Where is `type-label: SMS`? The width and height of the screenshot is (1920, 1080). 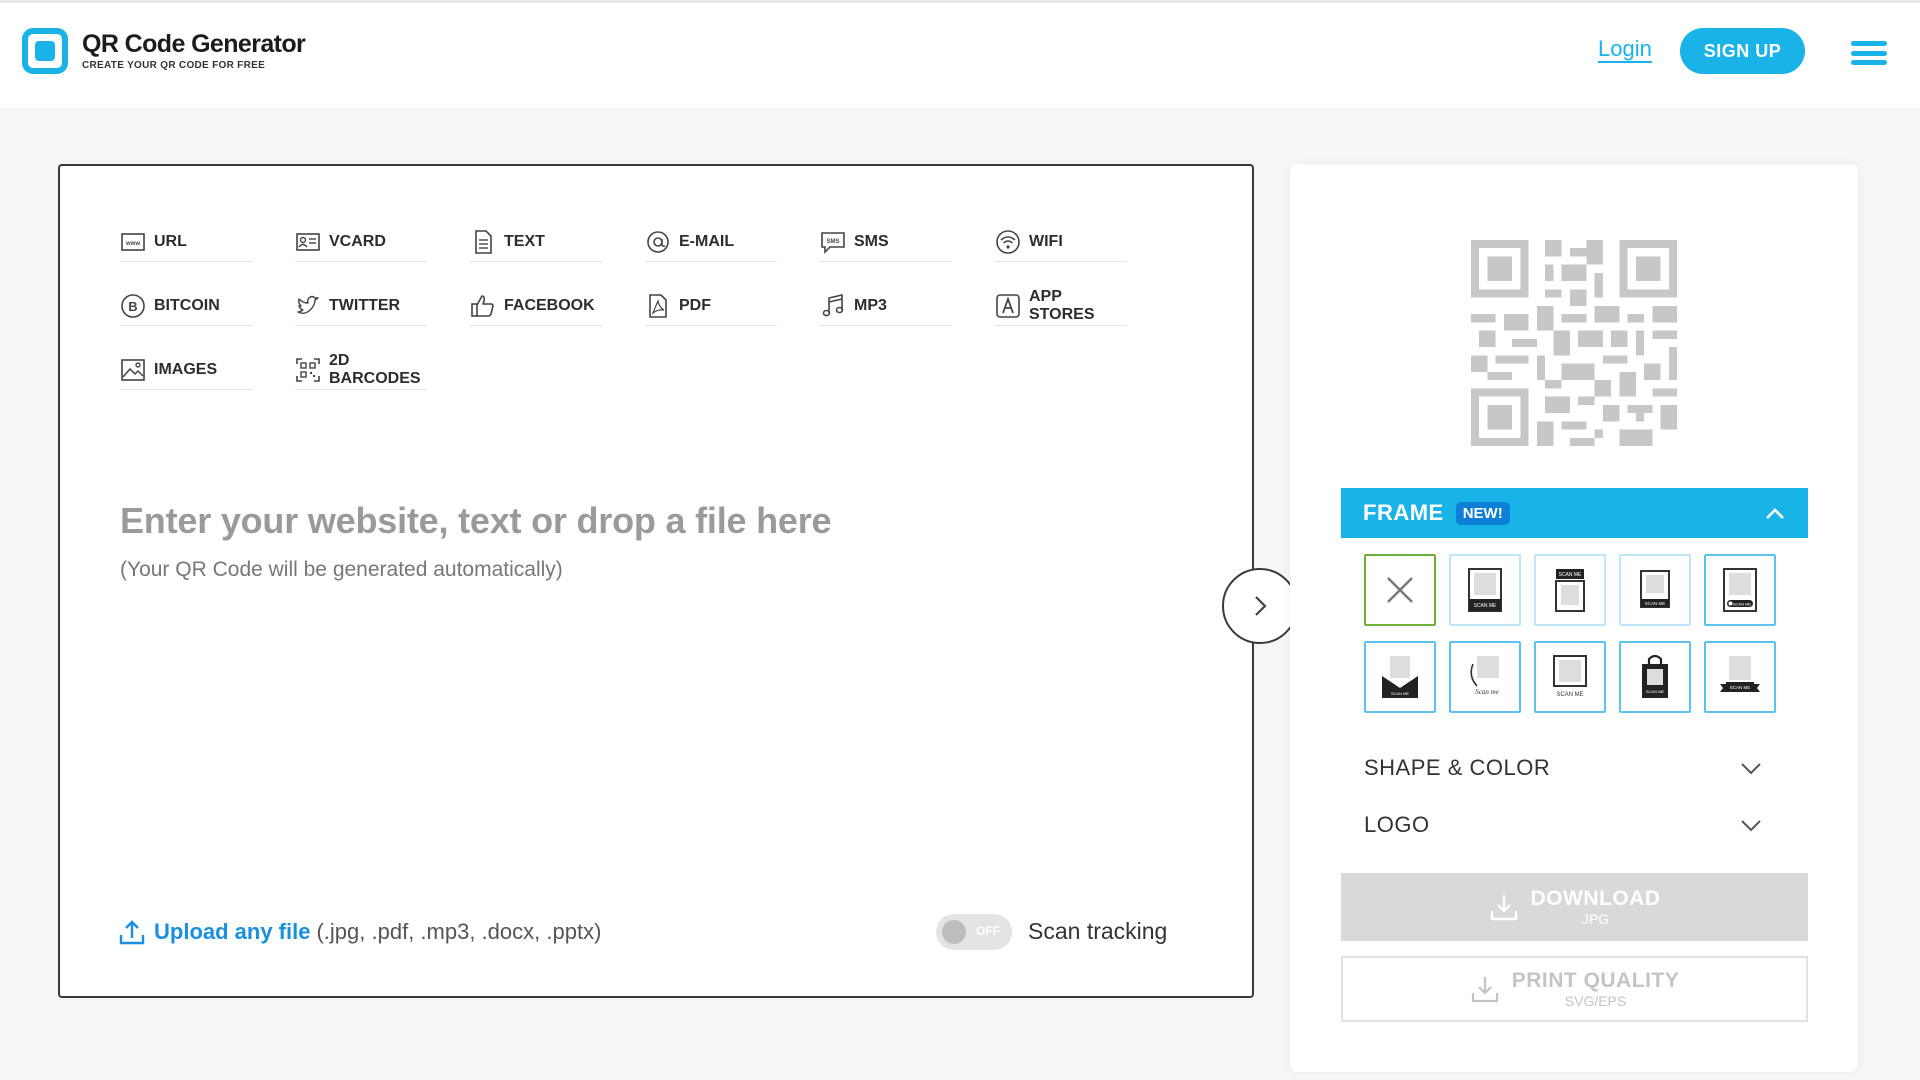 type-label: SMS is located at coordinates (871, 241).